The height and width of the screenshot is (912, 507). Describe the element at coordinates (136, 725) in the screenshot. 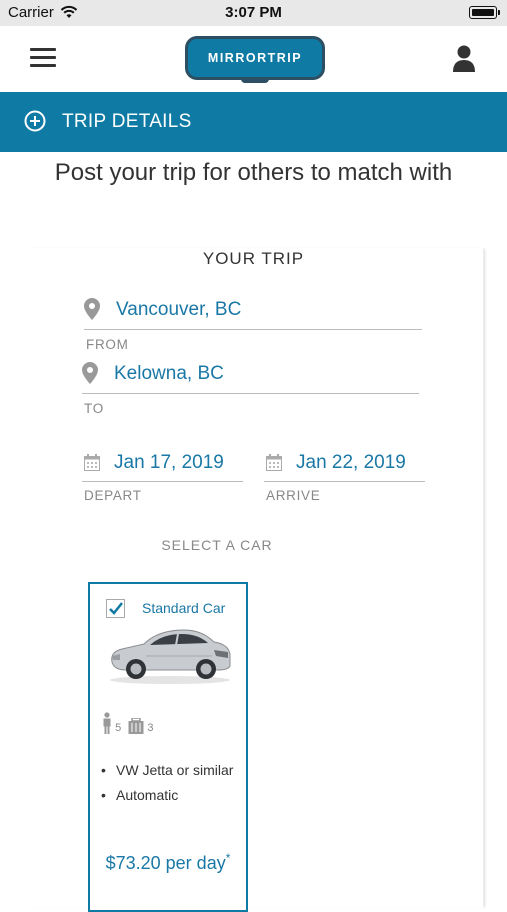

I see `luggage-icon` at that location.